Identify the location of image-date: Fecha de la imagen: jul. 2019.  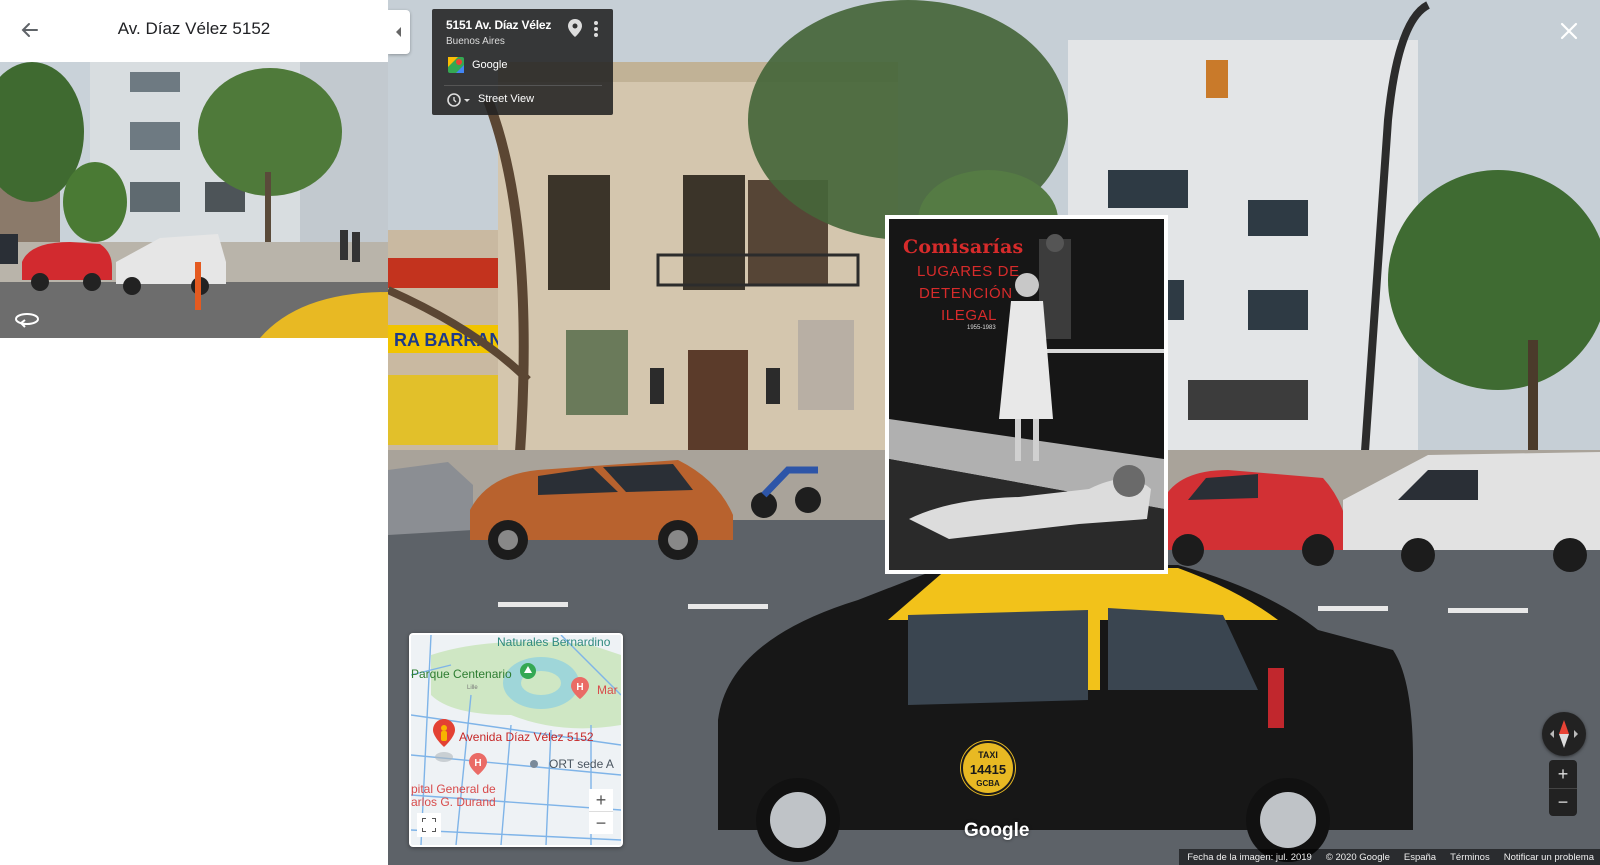
(1249, 857).